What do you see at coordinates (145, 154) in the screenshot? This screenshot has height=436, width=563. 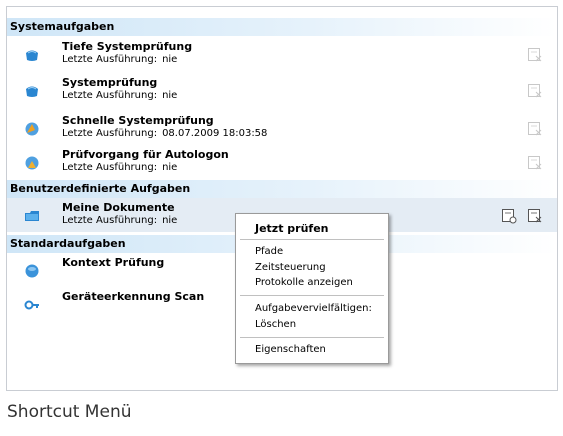 I see `task-name: Prüfvorgang für Autologon` at bounding box center [145, 154].